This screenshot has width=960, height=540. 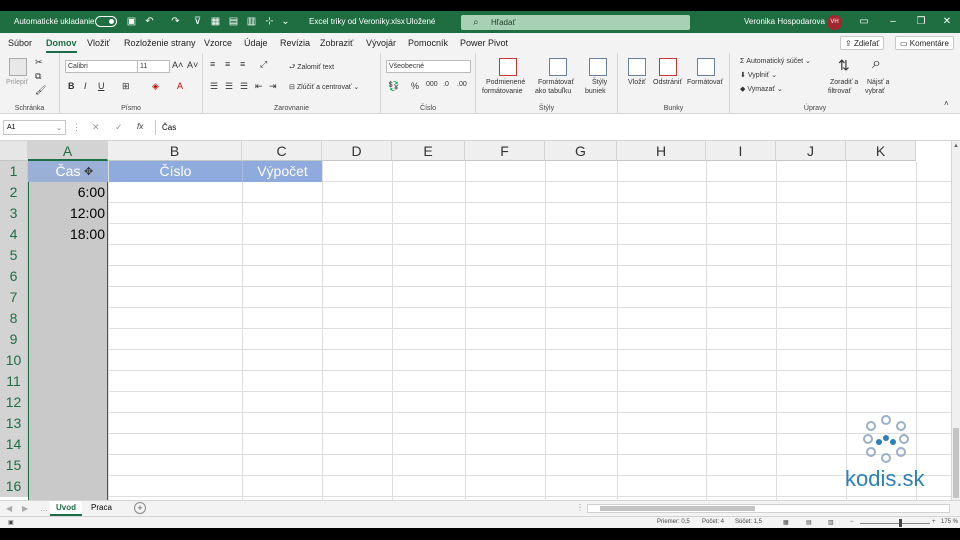 I want to click on row-header-2: 2, so click(x=14, y=192).